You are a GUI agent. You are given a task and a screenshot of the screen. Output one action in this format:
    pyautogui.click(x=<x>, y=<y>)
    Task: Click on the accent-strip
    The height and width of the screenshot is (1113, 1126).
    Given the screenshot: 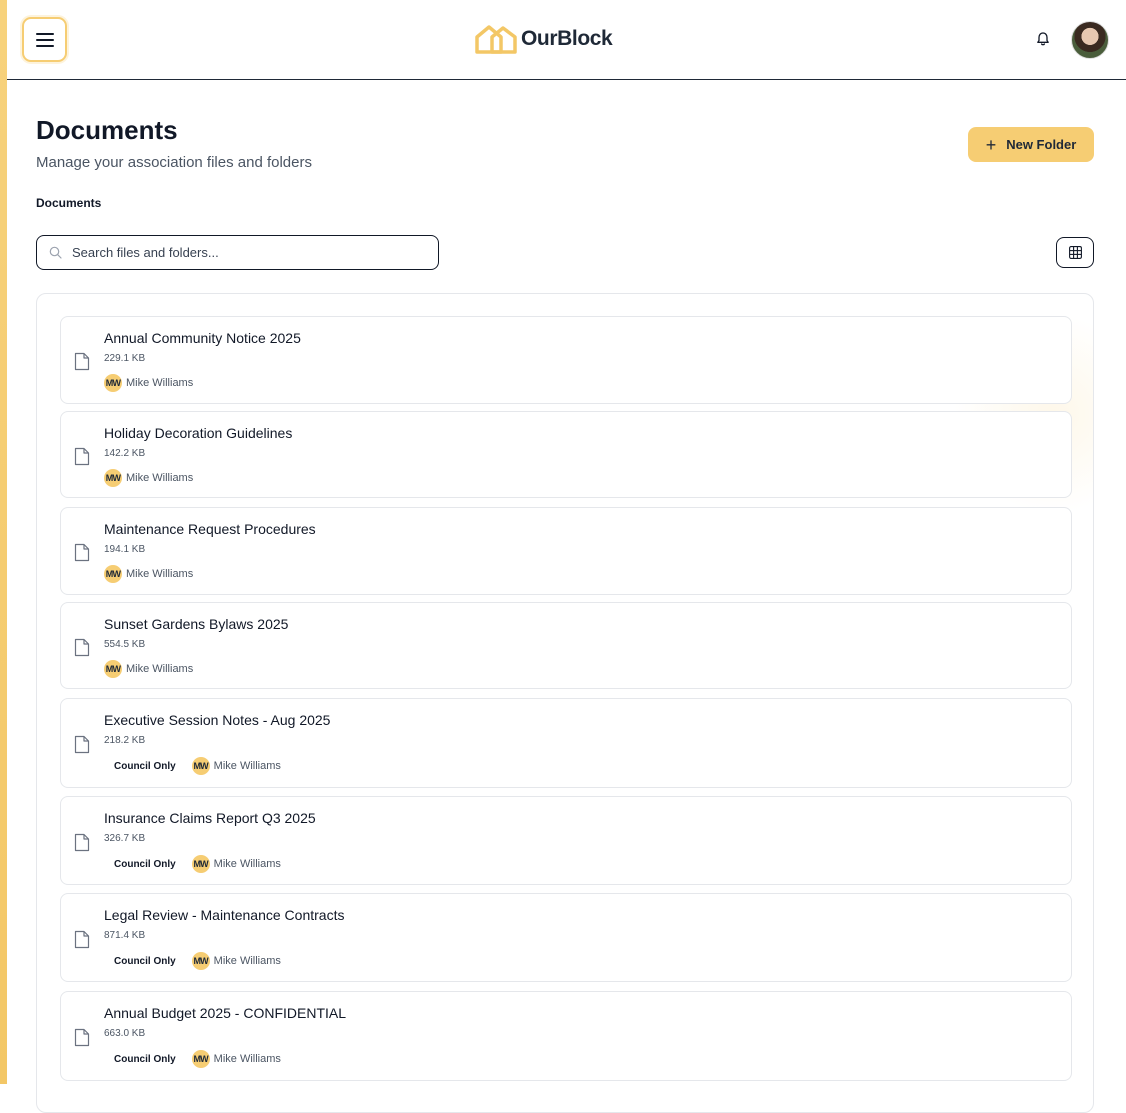 What is the action you would take?
    pyautogui.click(x=3, y=542)
    